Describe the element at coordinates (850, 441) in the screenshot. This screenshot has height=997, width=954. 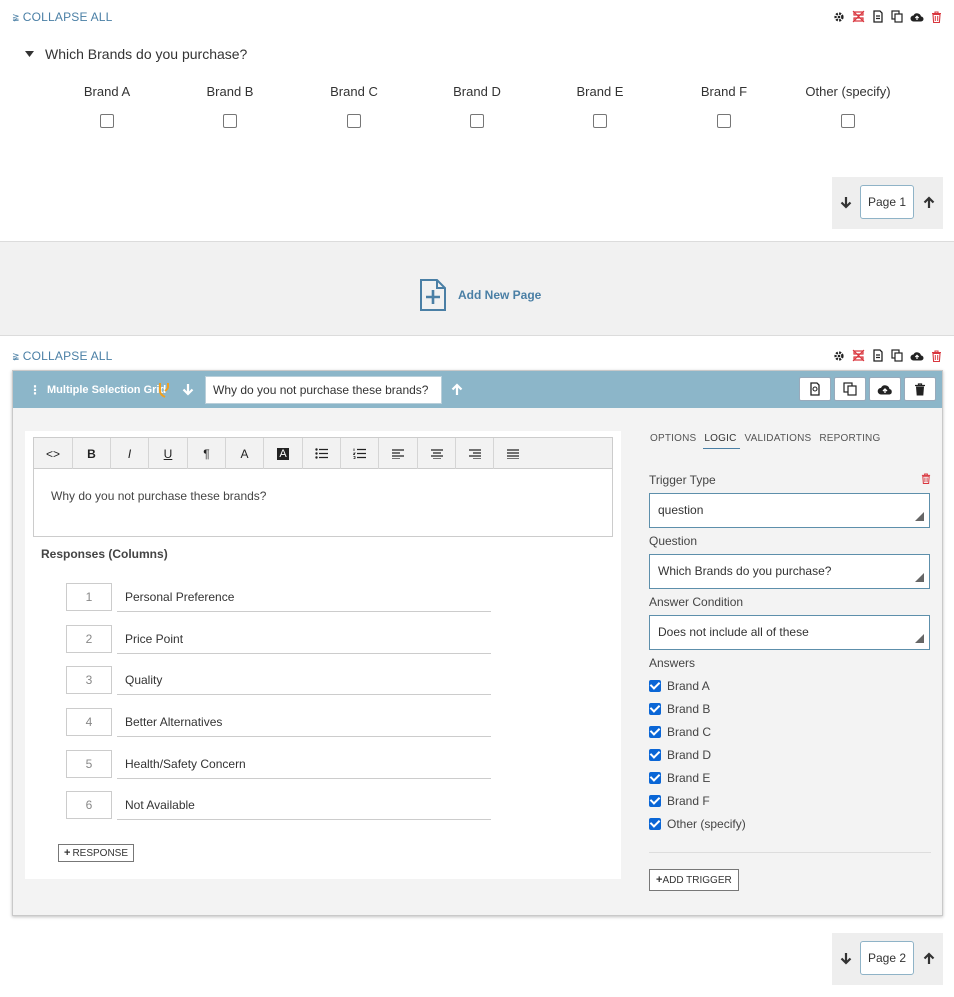
I see `tab-reporting: REPORTING` at that location.